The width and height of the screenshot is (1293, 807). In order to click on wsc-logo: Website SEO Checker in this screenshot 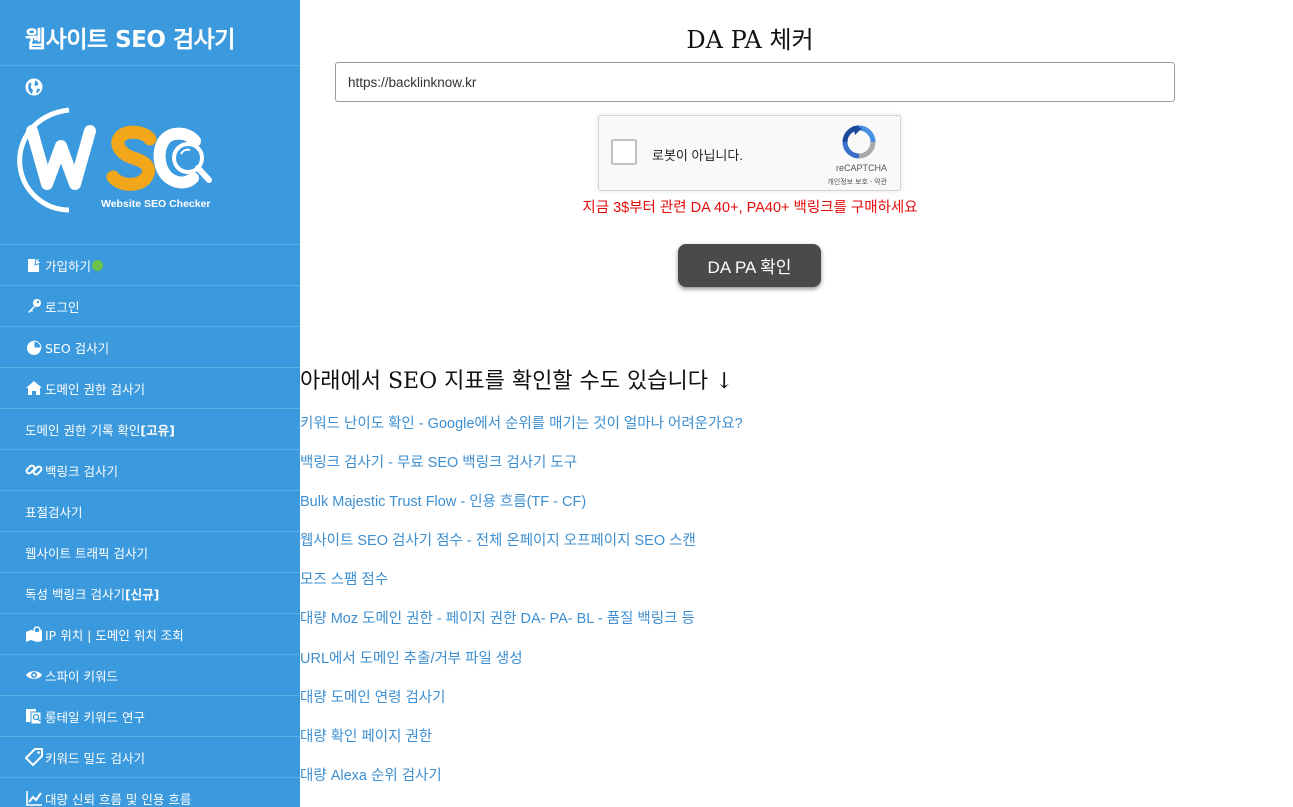, I will do `click(117, 161)`.